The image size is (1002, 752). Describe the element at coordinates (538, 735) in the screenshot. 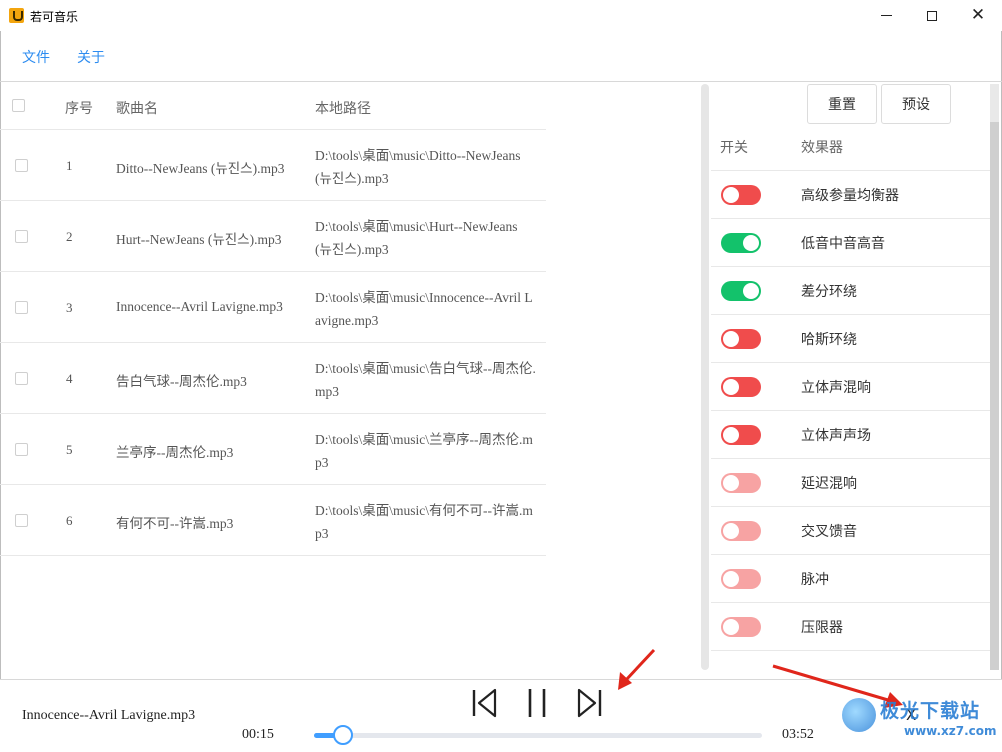

I see `progress-bar` at that location.